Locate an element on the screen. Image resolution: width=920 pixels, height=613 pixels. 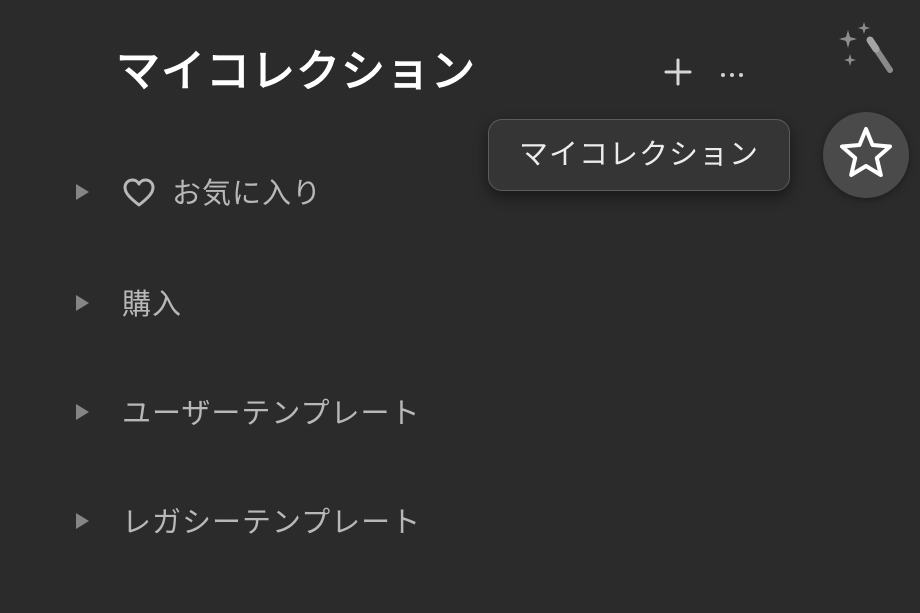
page-title: マイコレクション is located at coordinates (296, 71).